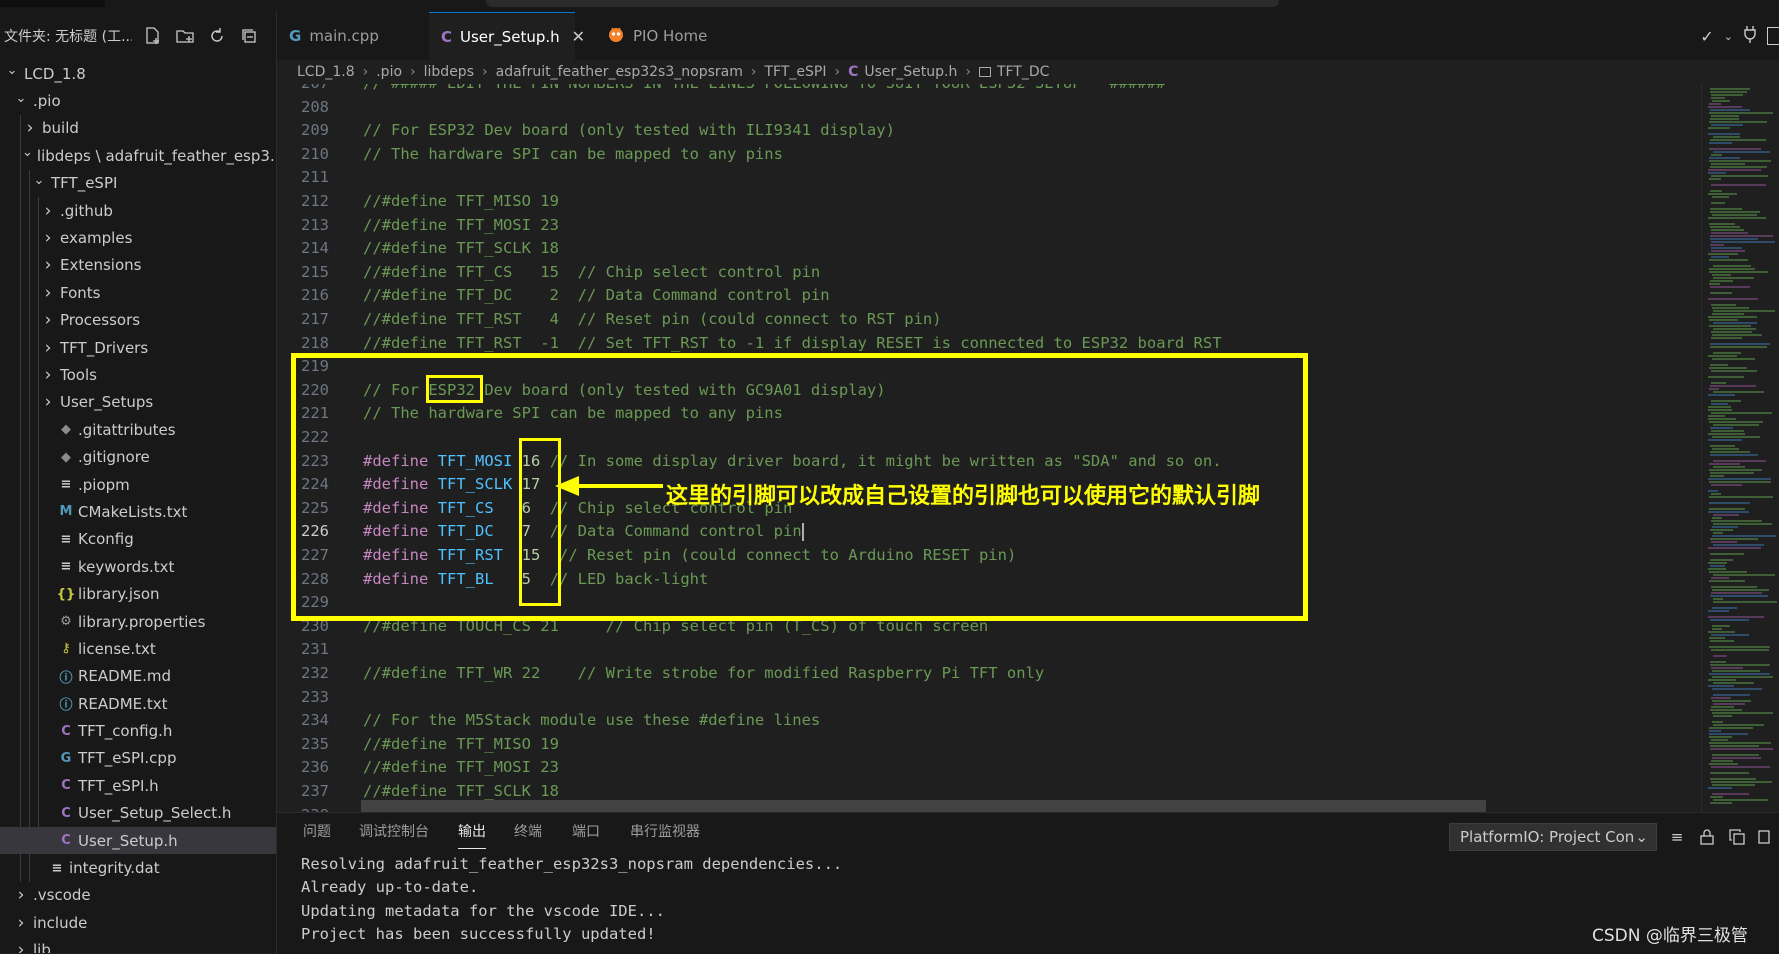  What do you see at coordinates (138, 320) in the screenshot?
I see `tree-item: › Processors` at bounding box center [138, 320].